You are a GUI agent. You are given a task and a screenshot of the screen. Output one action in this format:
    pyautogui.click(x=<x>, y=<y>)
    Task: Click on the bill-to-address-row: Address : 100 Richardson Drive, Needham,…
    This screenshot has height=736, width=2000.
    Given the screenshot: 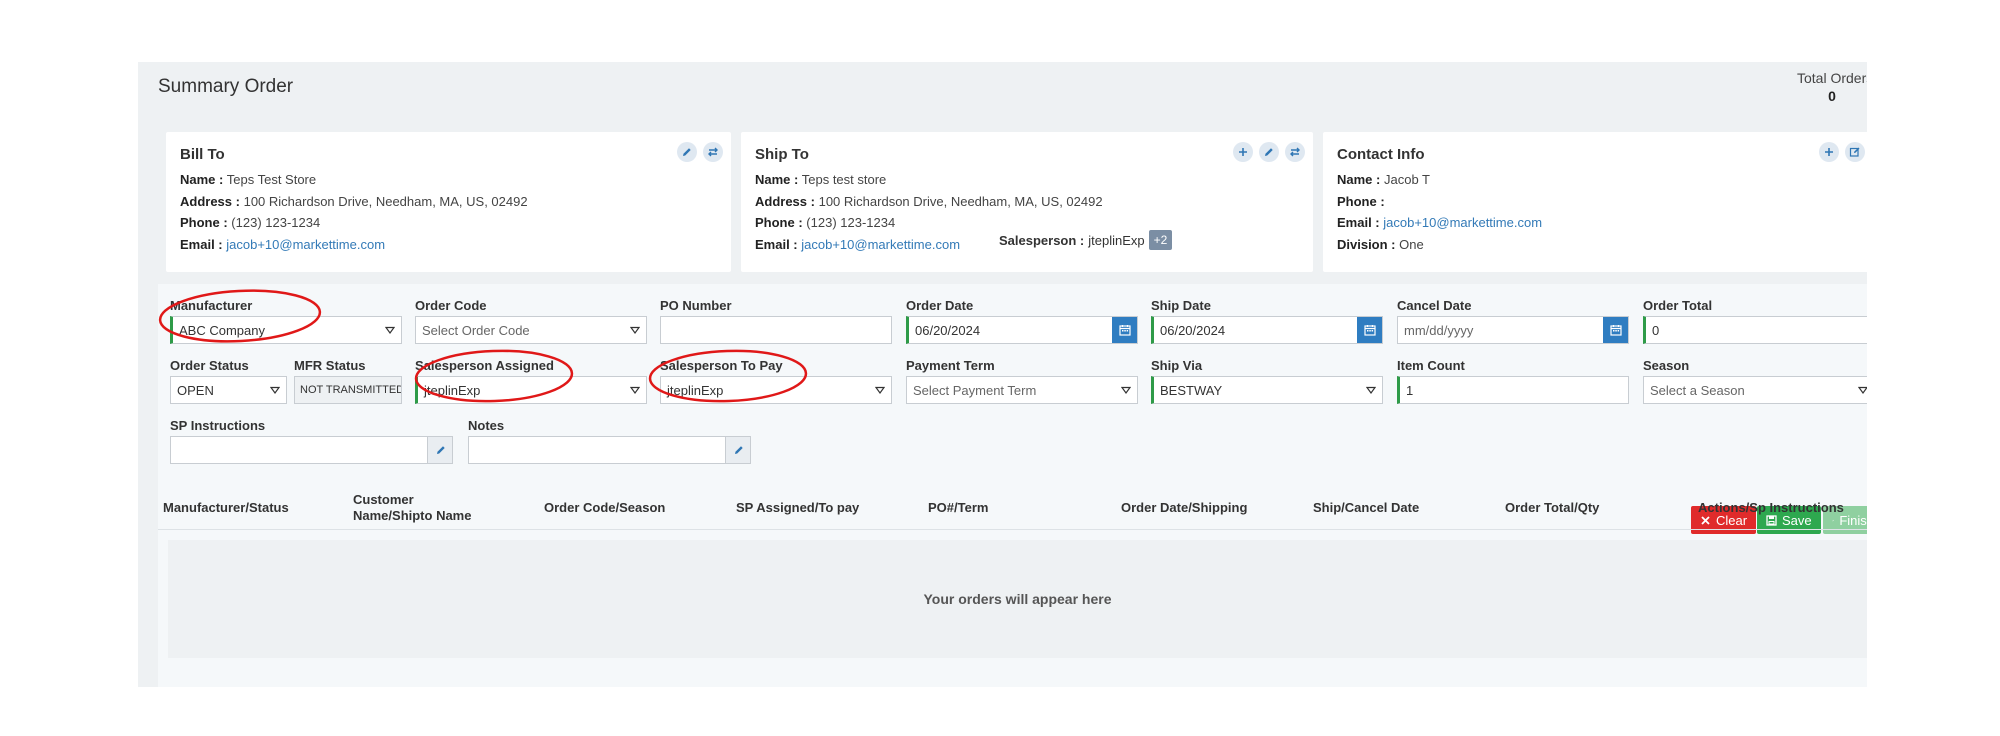 What is the action you would take?
    pyautogui.click(x=448, y=202)
    